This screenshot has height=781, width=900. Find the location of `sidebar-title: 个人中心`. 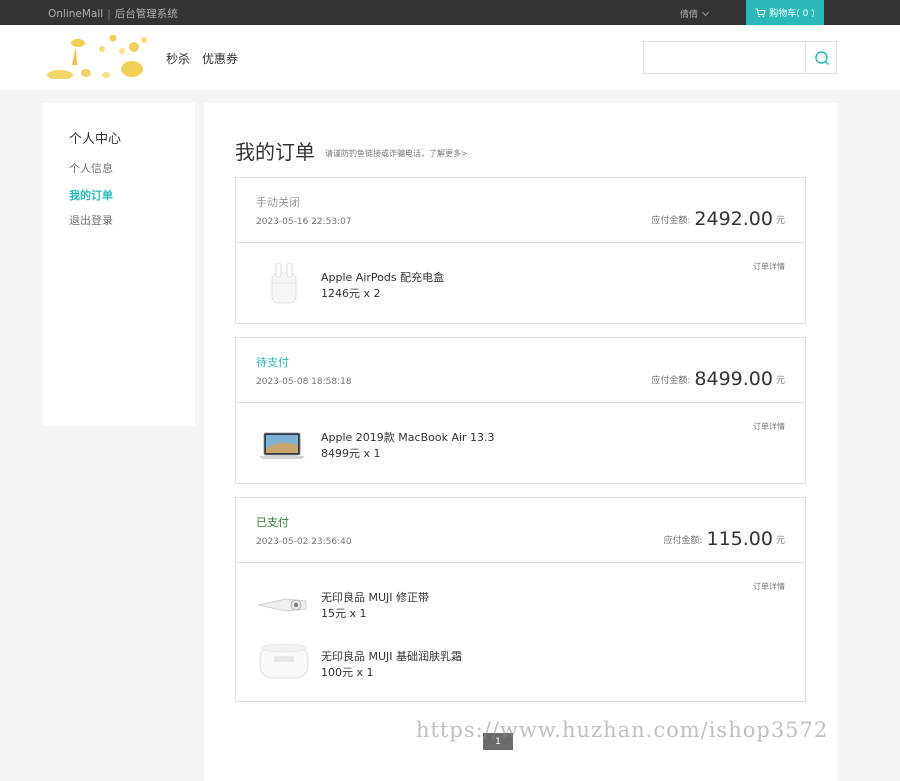

sidebar-title: 个人中心 is located at coordinates (95, 139).